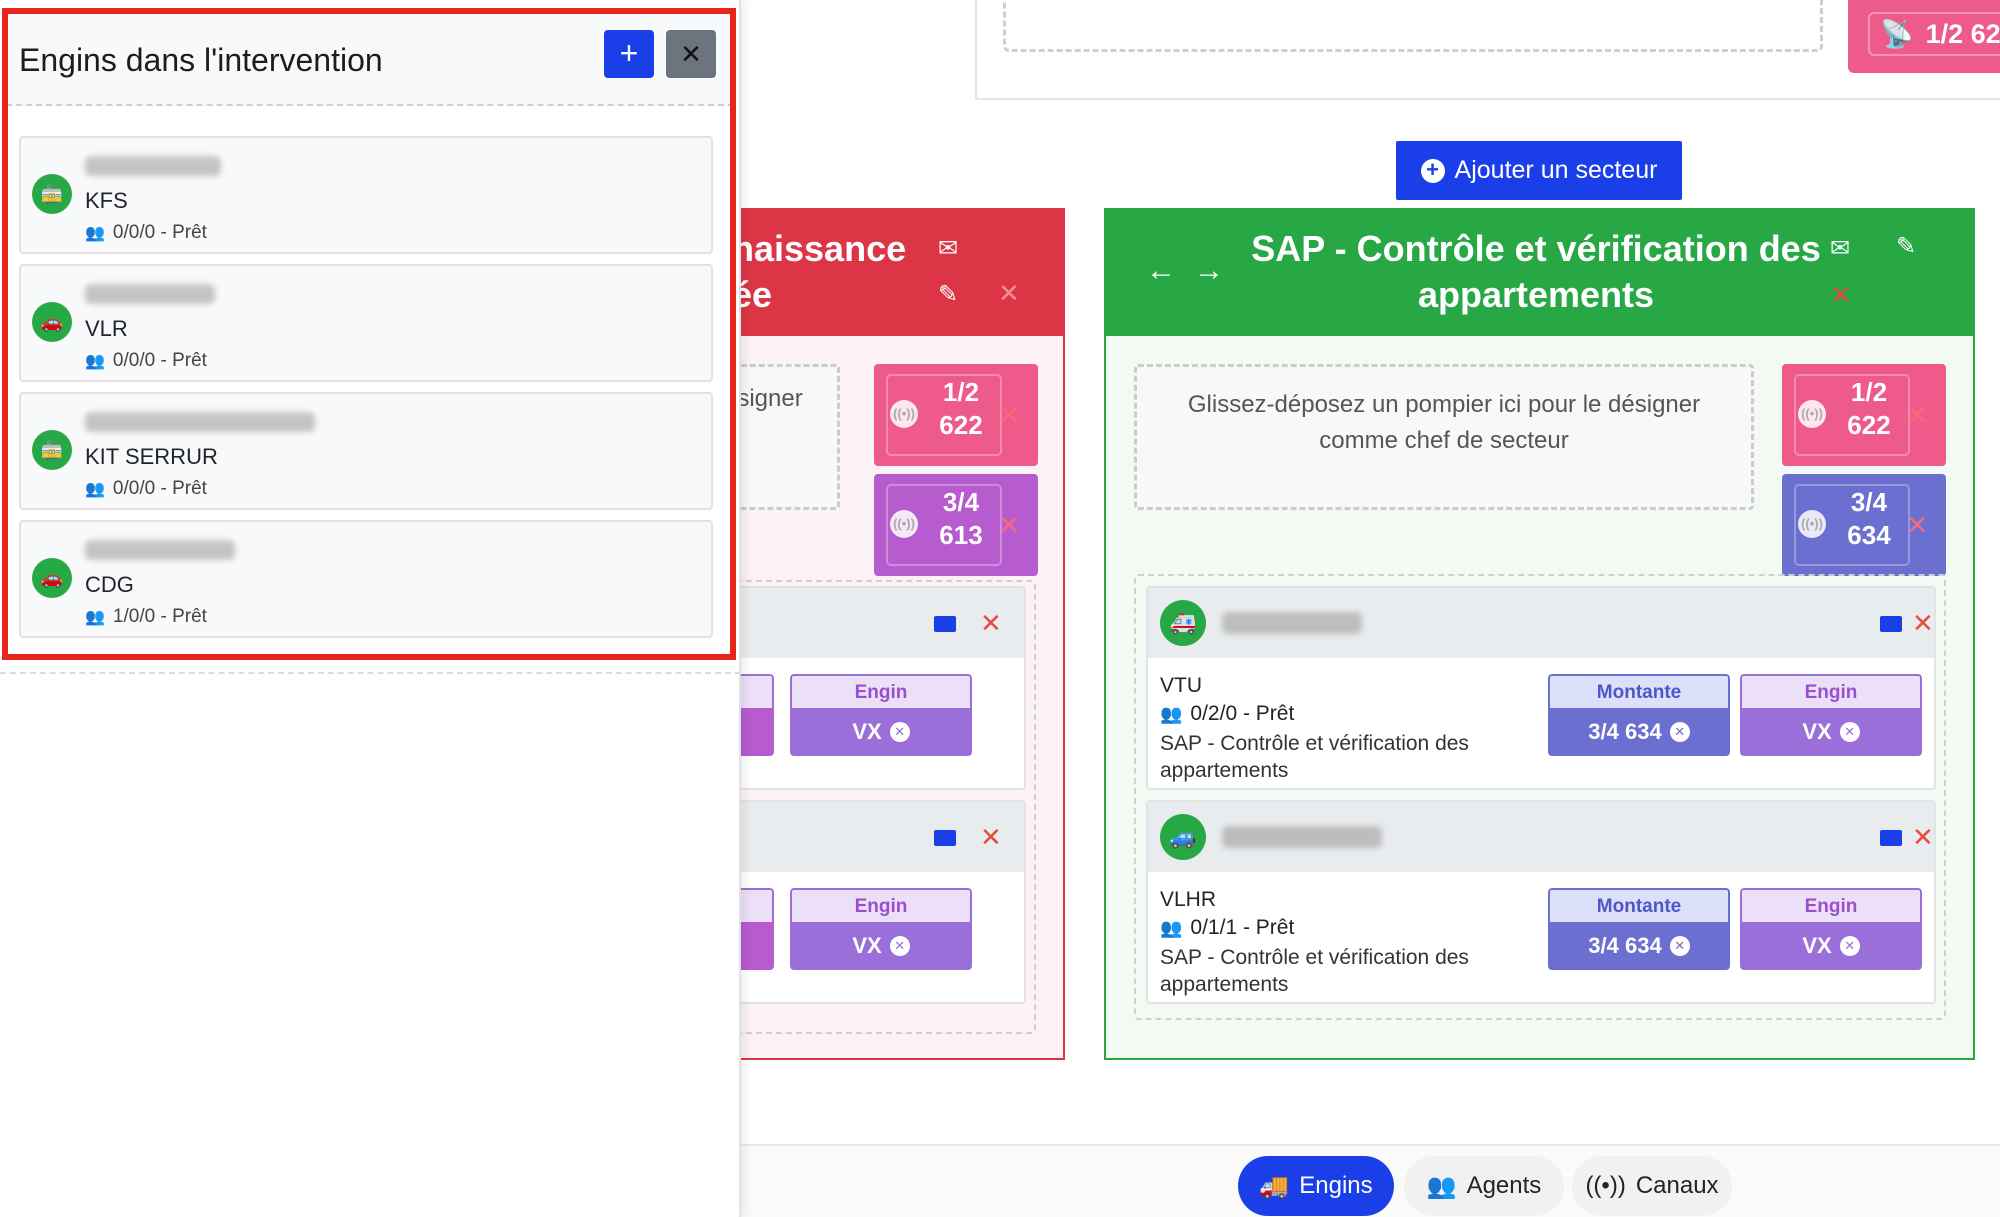  I want to click on antenna-icon: 📡, so click(1897, 34).